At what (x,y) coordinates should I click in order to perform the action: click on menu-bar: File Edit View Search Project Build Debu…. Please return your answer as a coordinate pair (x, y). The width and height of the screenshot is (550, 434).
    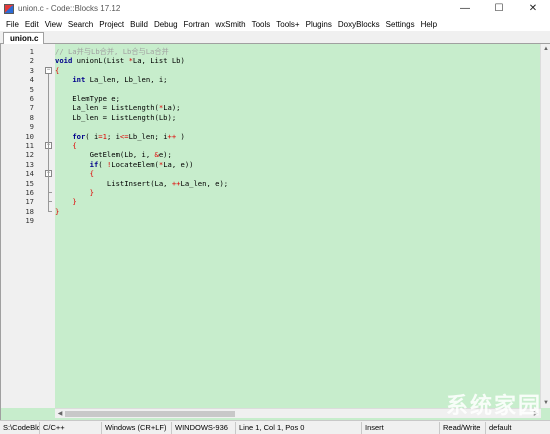
    Looking at the image, I should click on (275, 24).